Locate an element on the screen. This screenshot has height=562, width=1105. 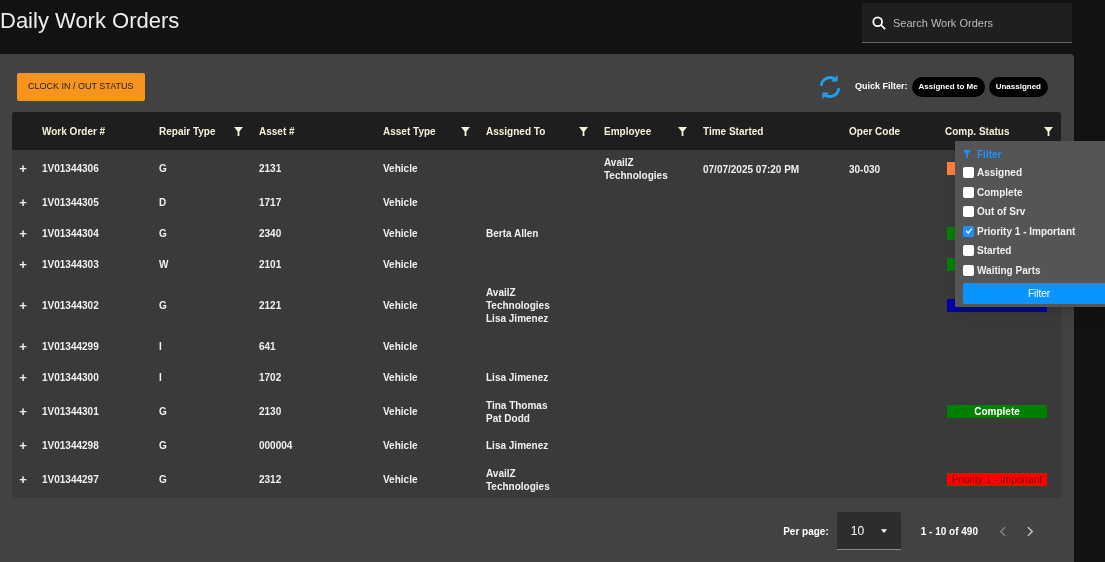
per-page-label: Per page: is located at coordinates (806, 531).